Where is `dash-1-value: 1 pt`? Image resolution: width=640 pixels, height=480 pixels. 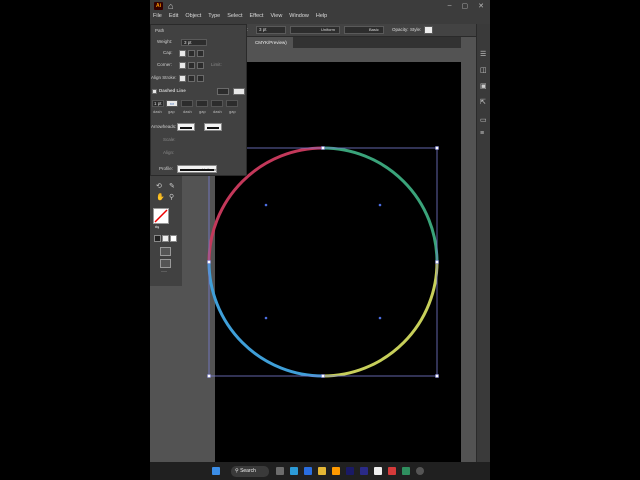 dash-1-value: 1 pt is located at coordinates (158, 103).